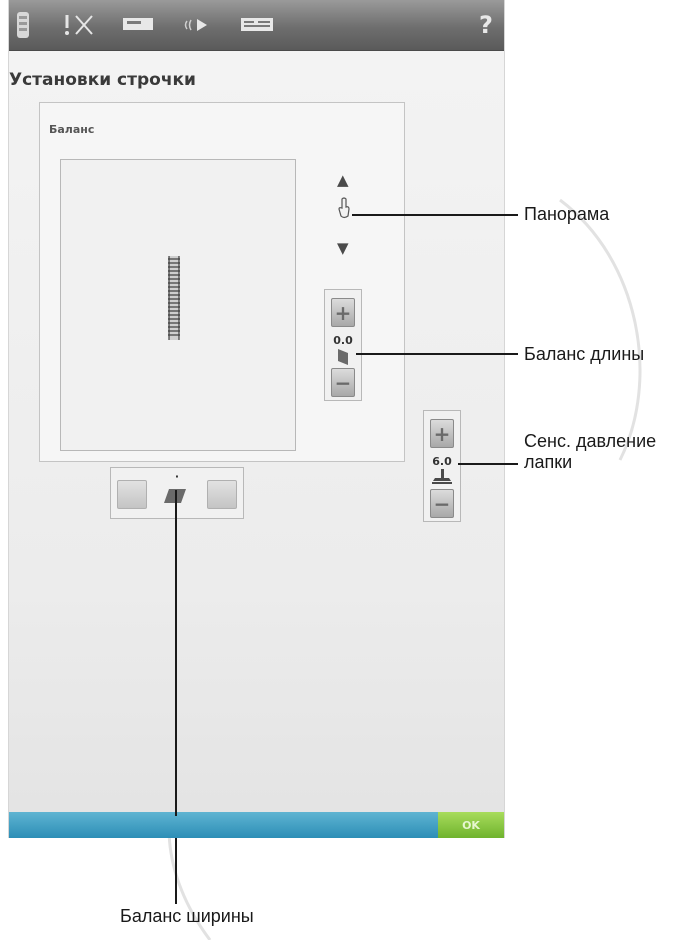  What do you see at coordinates (442, 433) in the screenshot?
I see `presser-plus-button: +` at bounding box center [442, 433].